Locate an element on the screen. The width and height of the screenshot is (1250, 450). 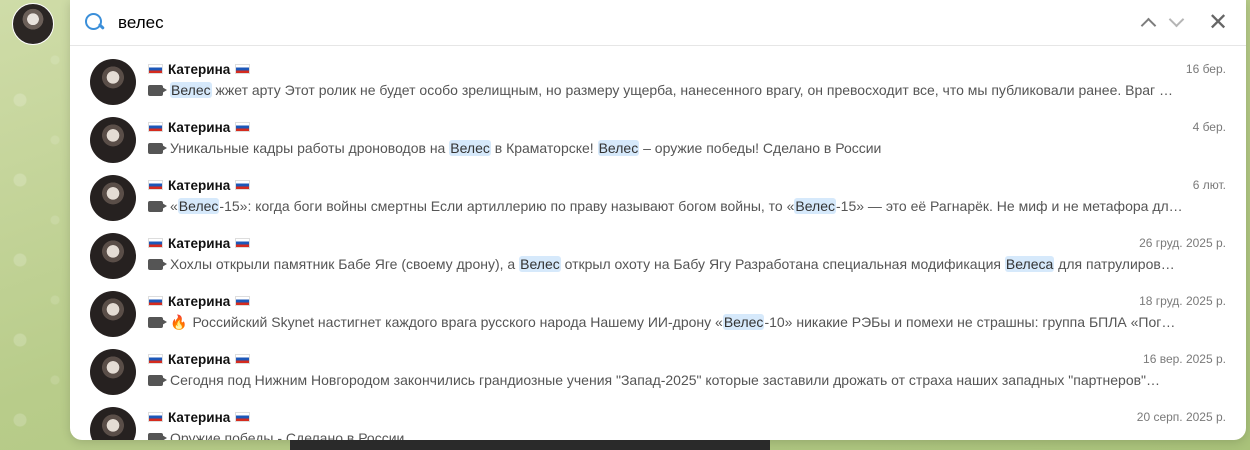
close-search-button: ✕ is located at coordinates (1218, 23).